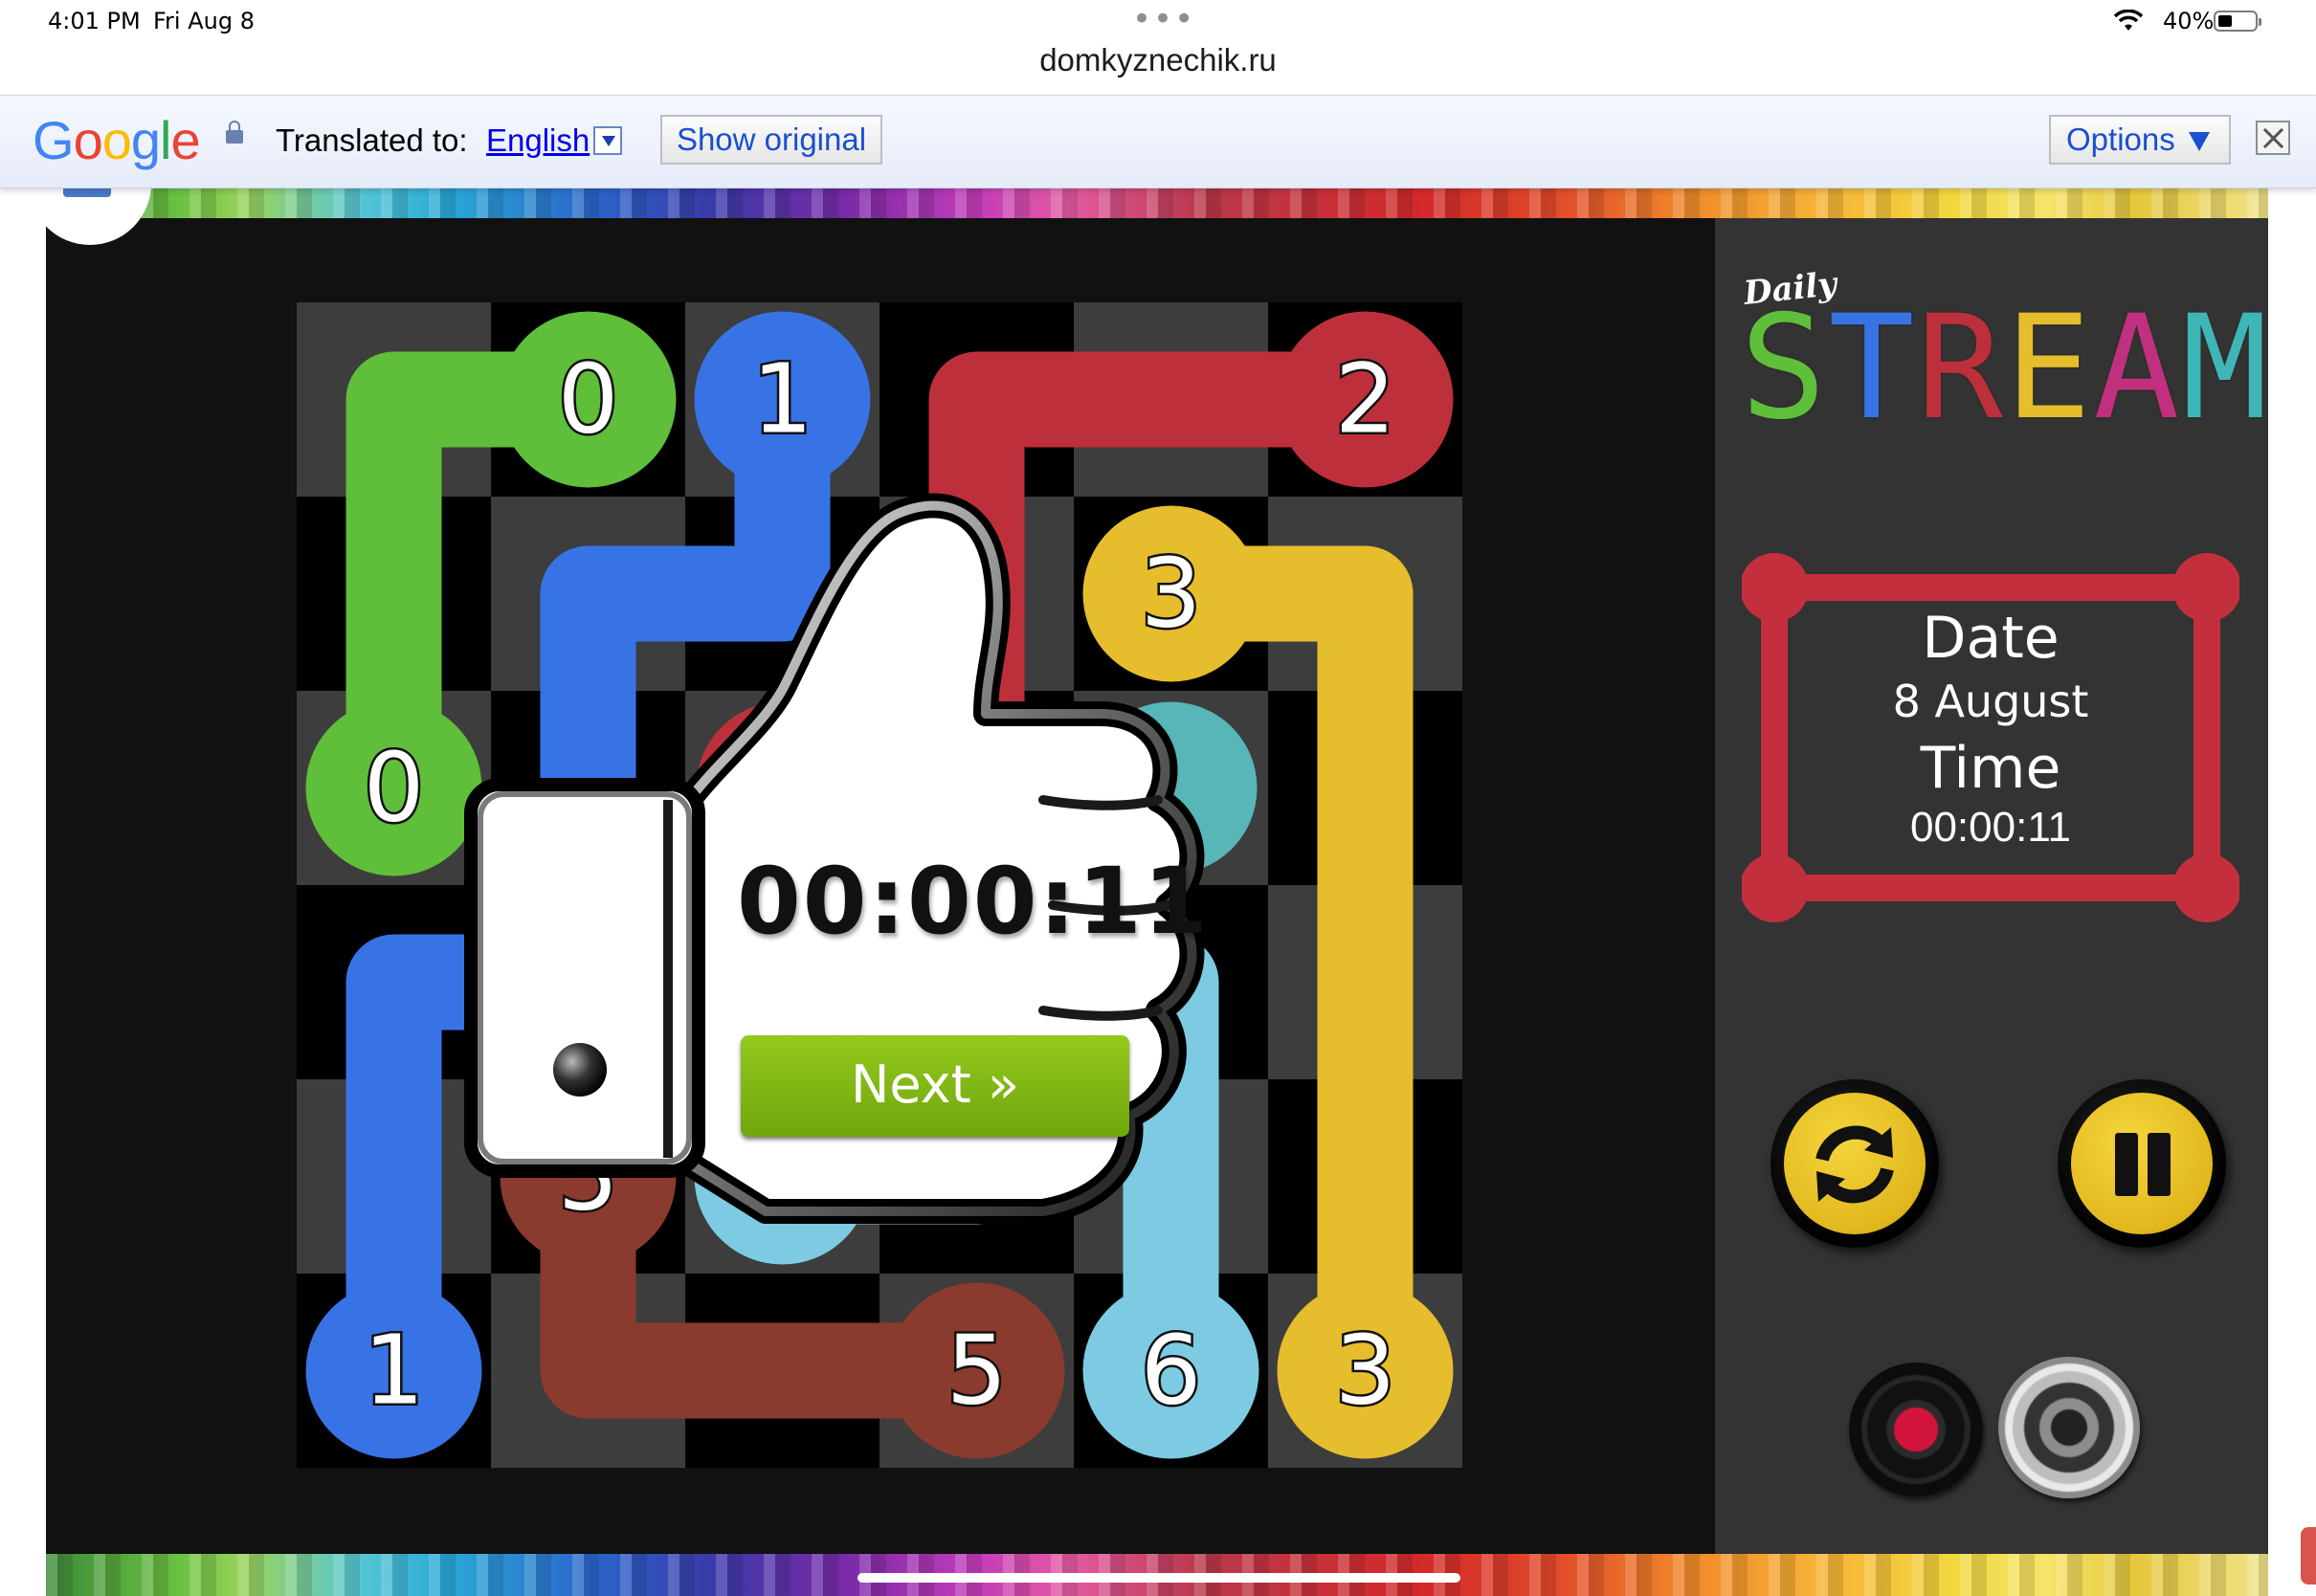  I want to click on status-date: Fri Aug 8, so click(204, 21).